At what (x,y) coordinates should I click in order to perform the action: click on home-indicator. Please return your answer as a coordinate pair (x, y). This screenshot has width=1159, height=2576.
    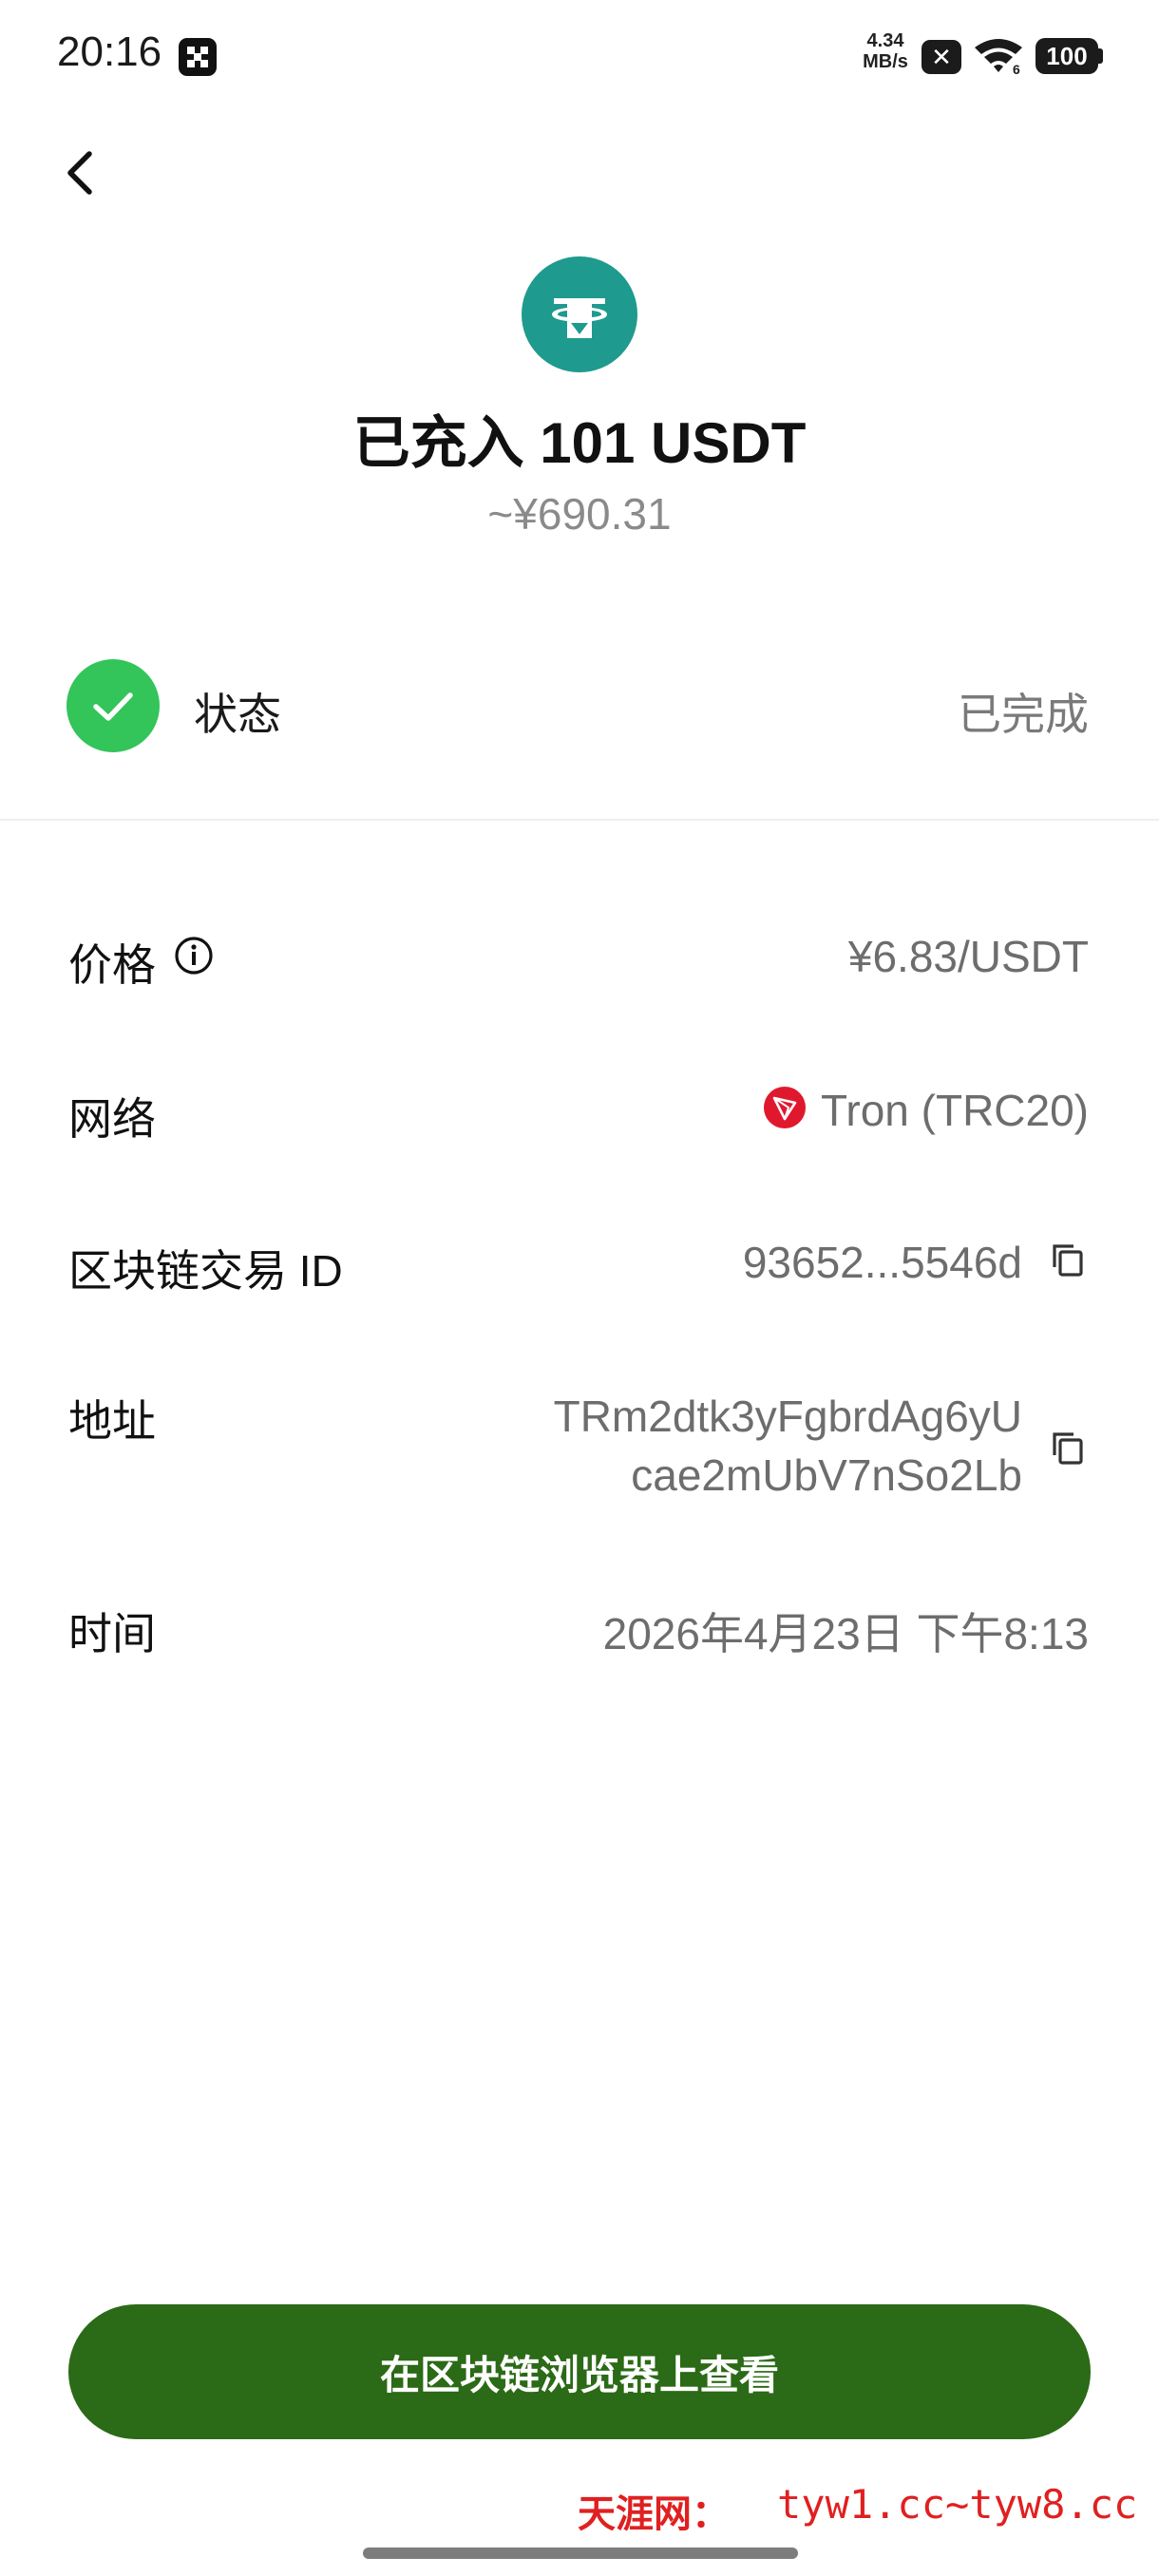
    Looking at the image, I should click on (580, 2553).